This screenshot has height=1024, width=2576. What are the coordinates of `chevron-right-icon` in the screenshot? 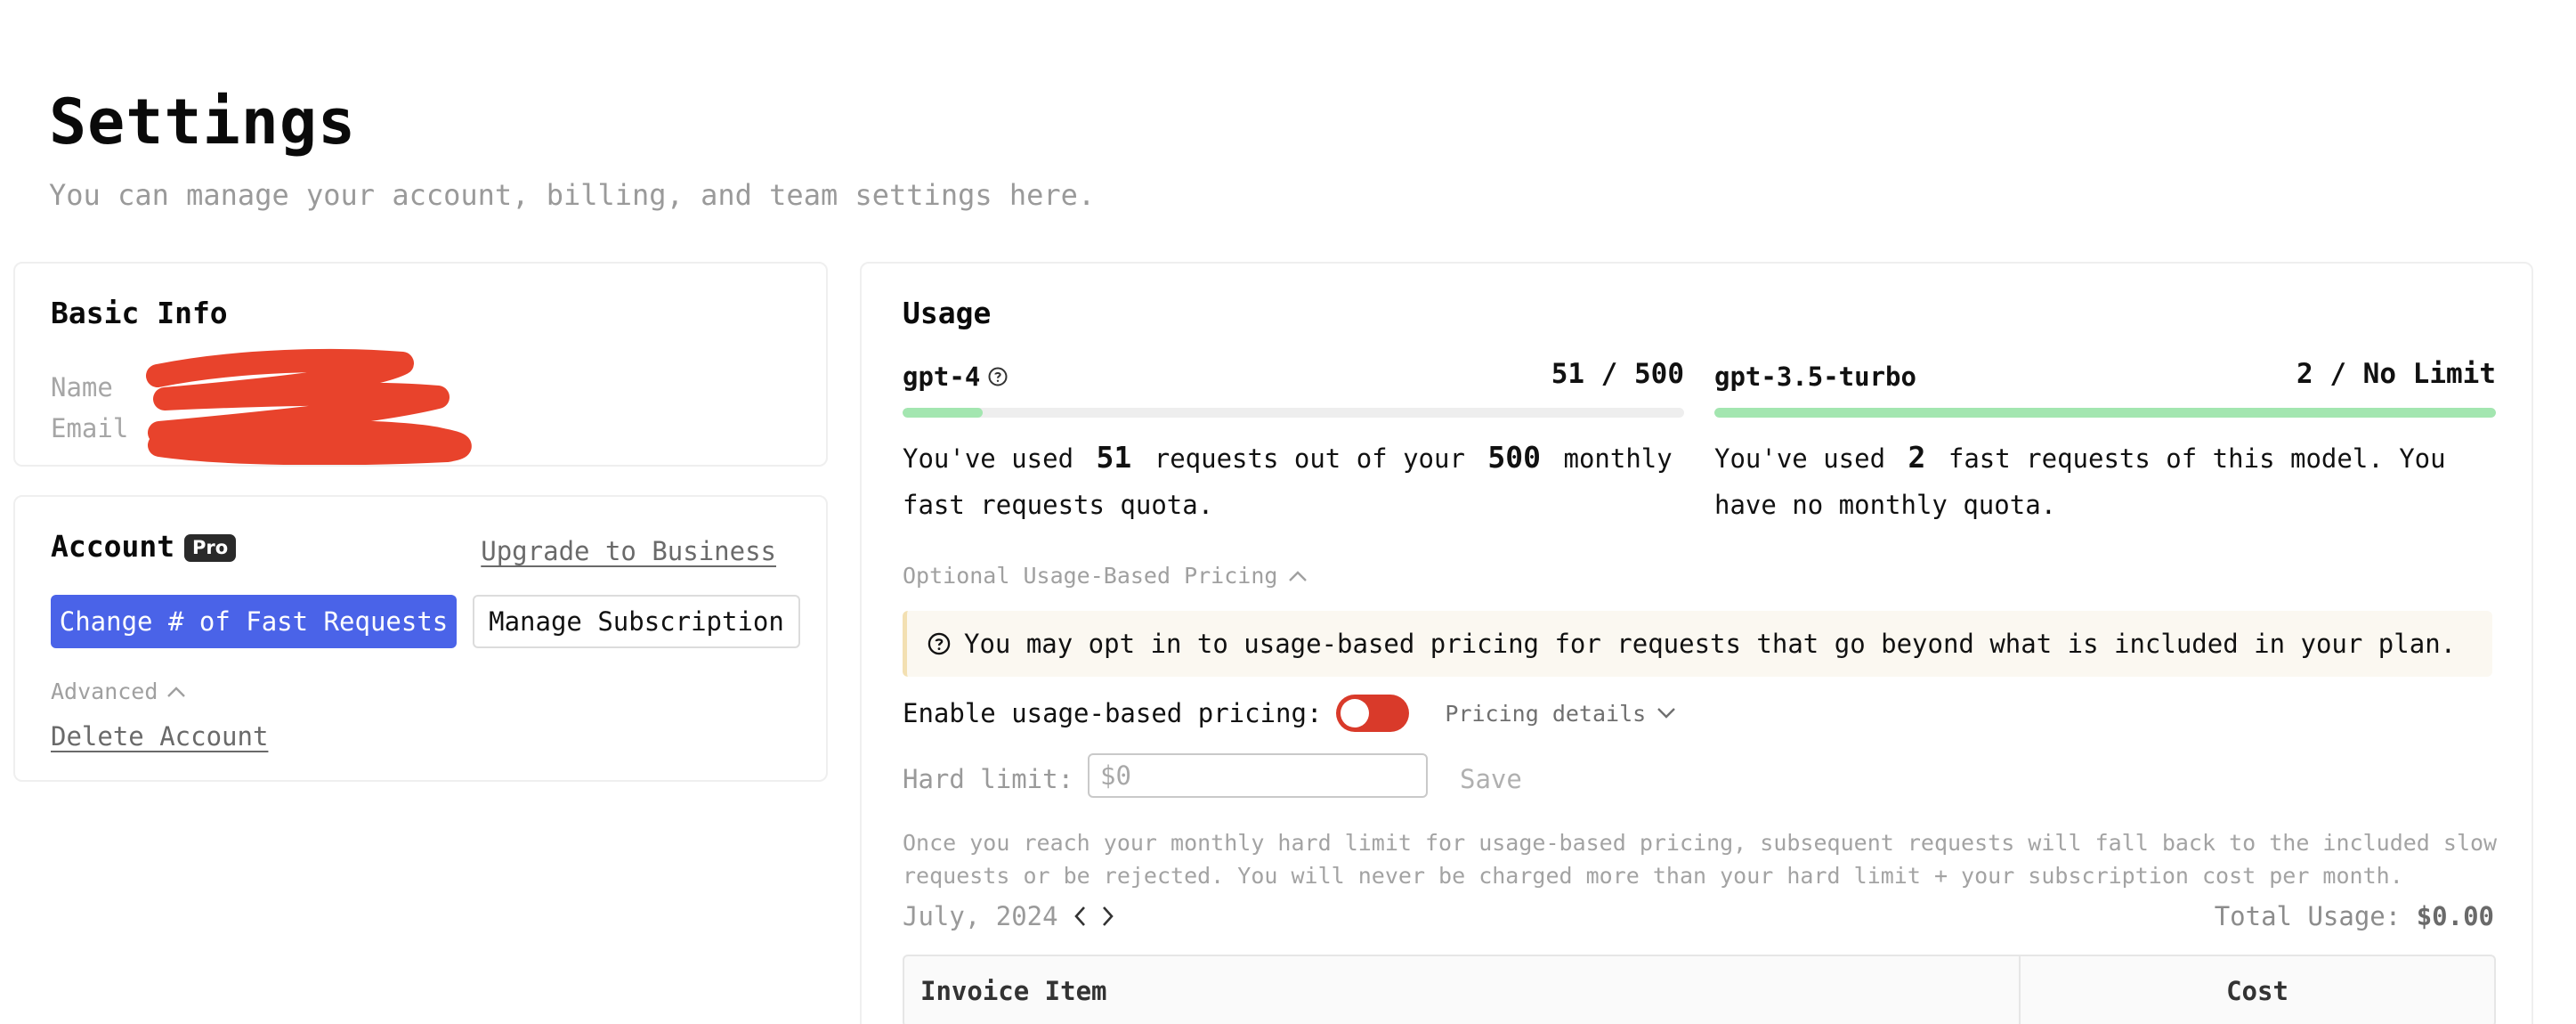 It's located at (1108, 916).